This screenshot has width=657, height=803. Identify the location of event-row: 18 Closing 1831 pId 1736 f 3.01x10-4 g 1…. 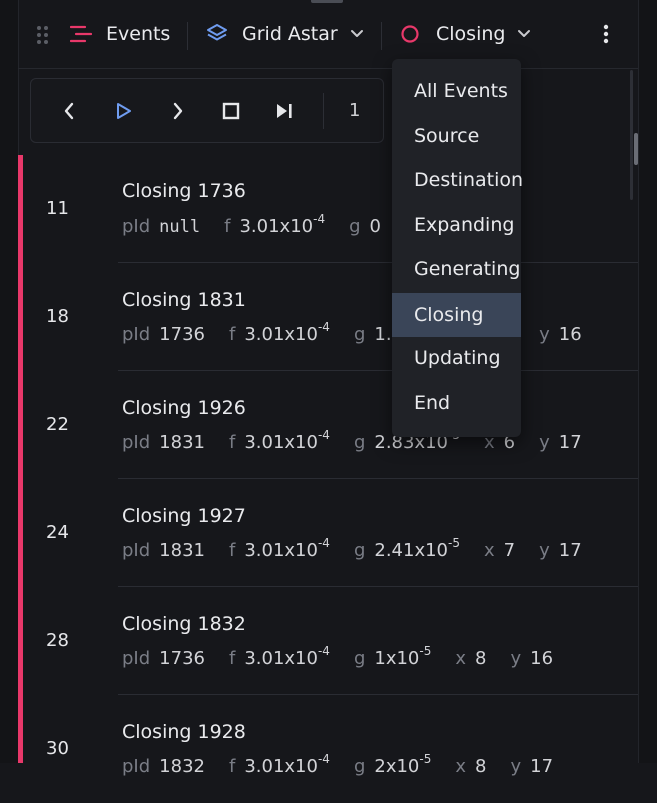
(330, 317).